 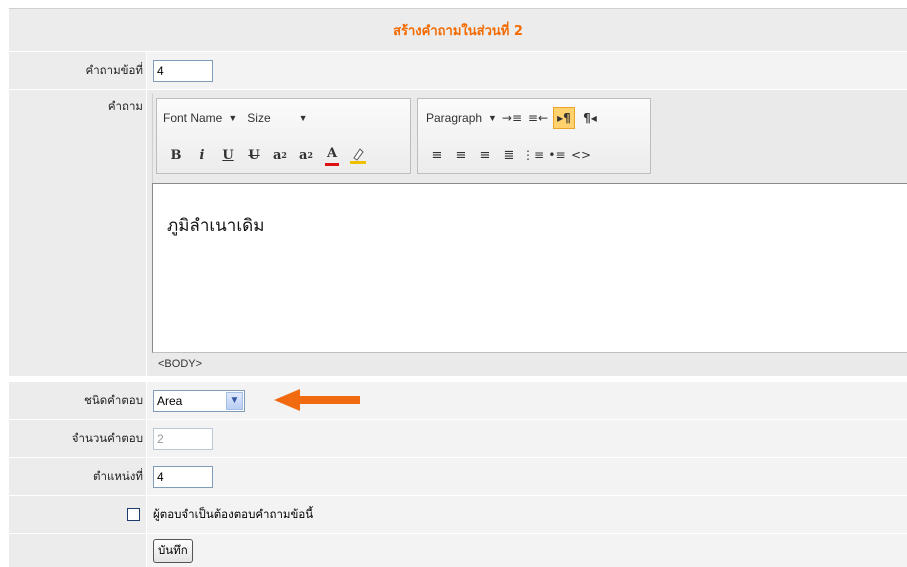 What do you see at coordinates (277, 118) in the screenshot?
I see `size-dropdown: Size ▼` at bounding box center [277, 118].